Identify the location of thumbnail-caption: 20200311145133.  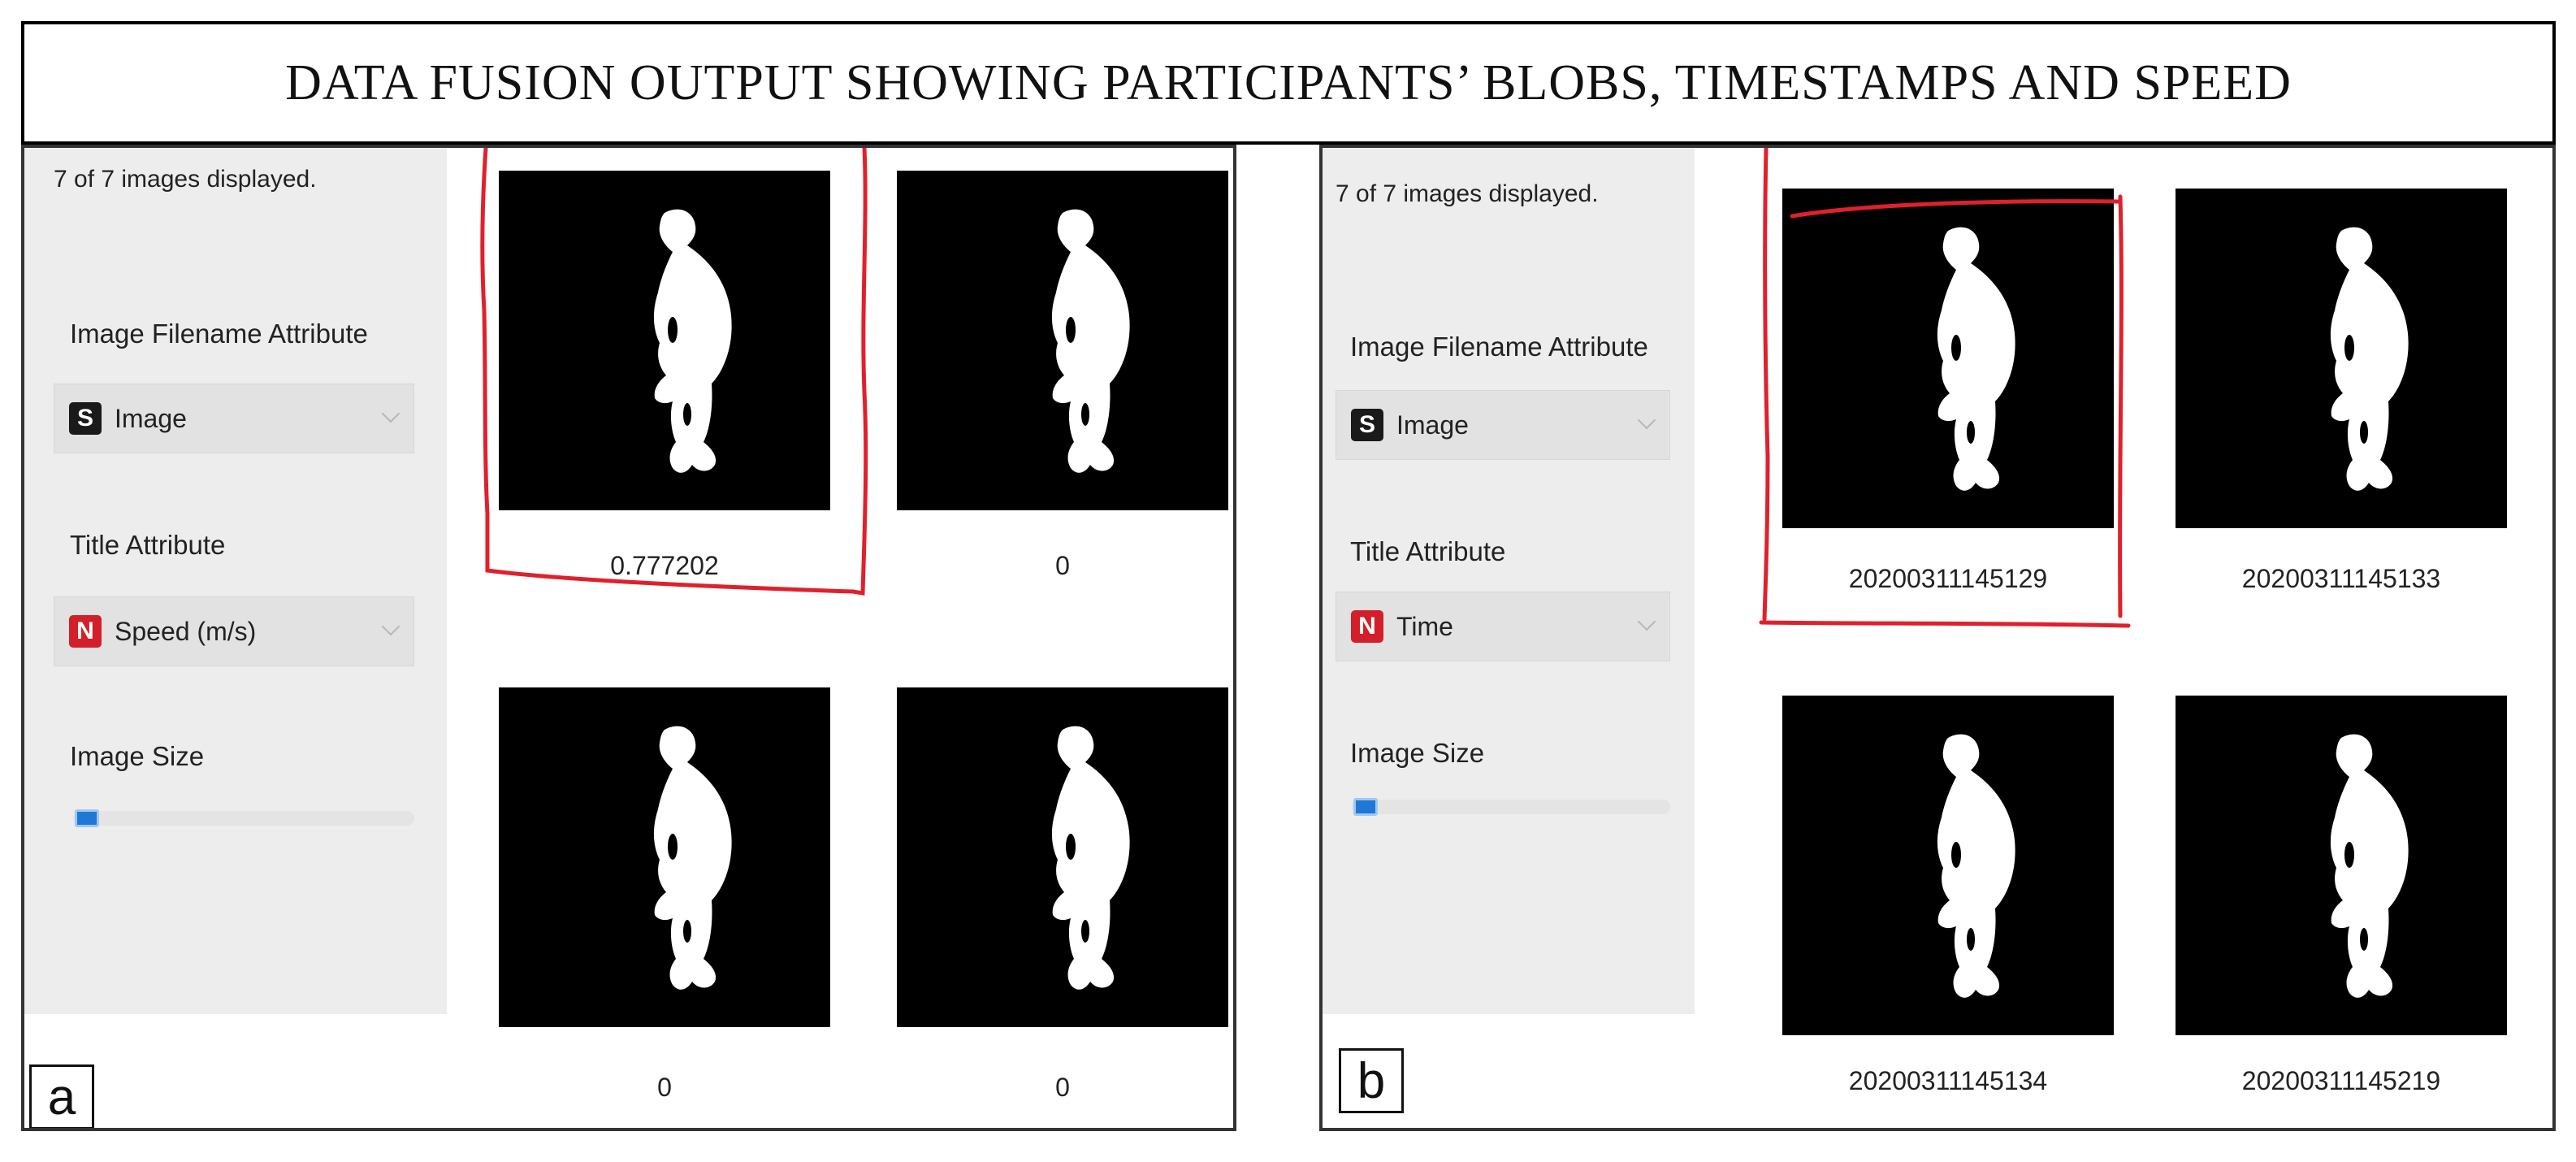
(2341, 579).